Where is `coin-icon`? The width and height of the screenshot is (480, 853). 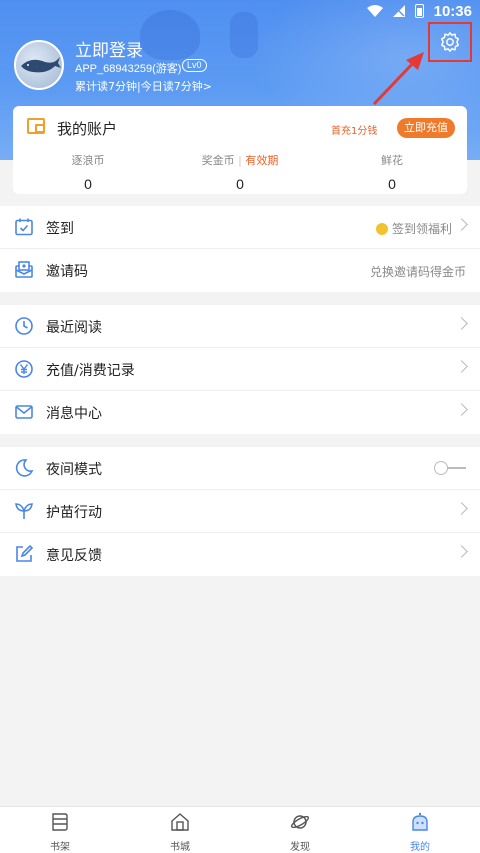 coin-icon is located at coordinates (381, 229).